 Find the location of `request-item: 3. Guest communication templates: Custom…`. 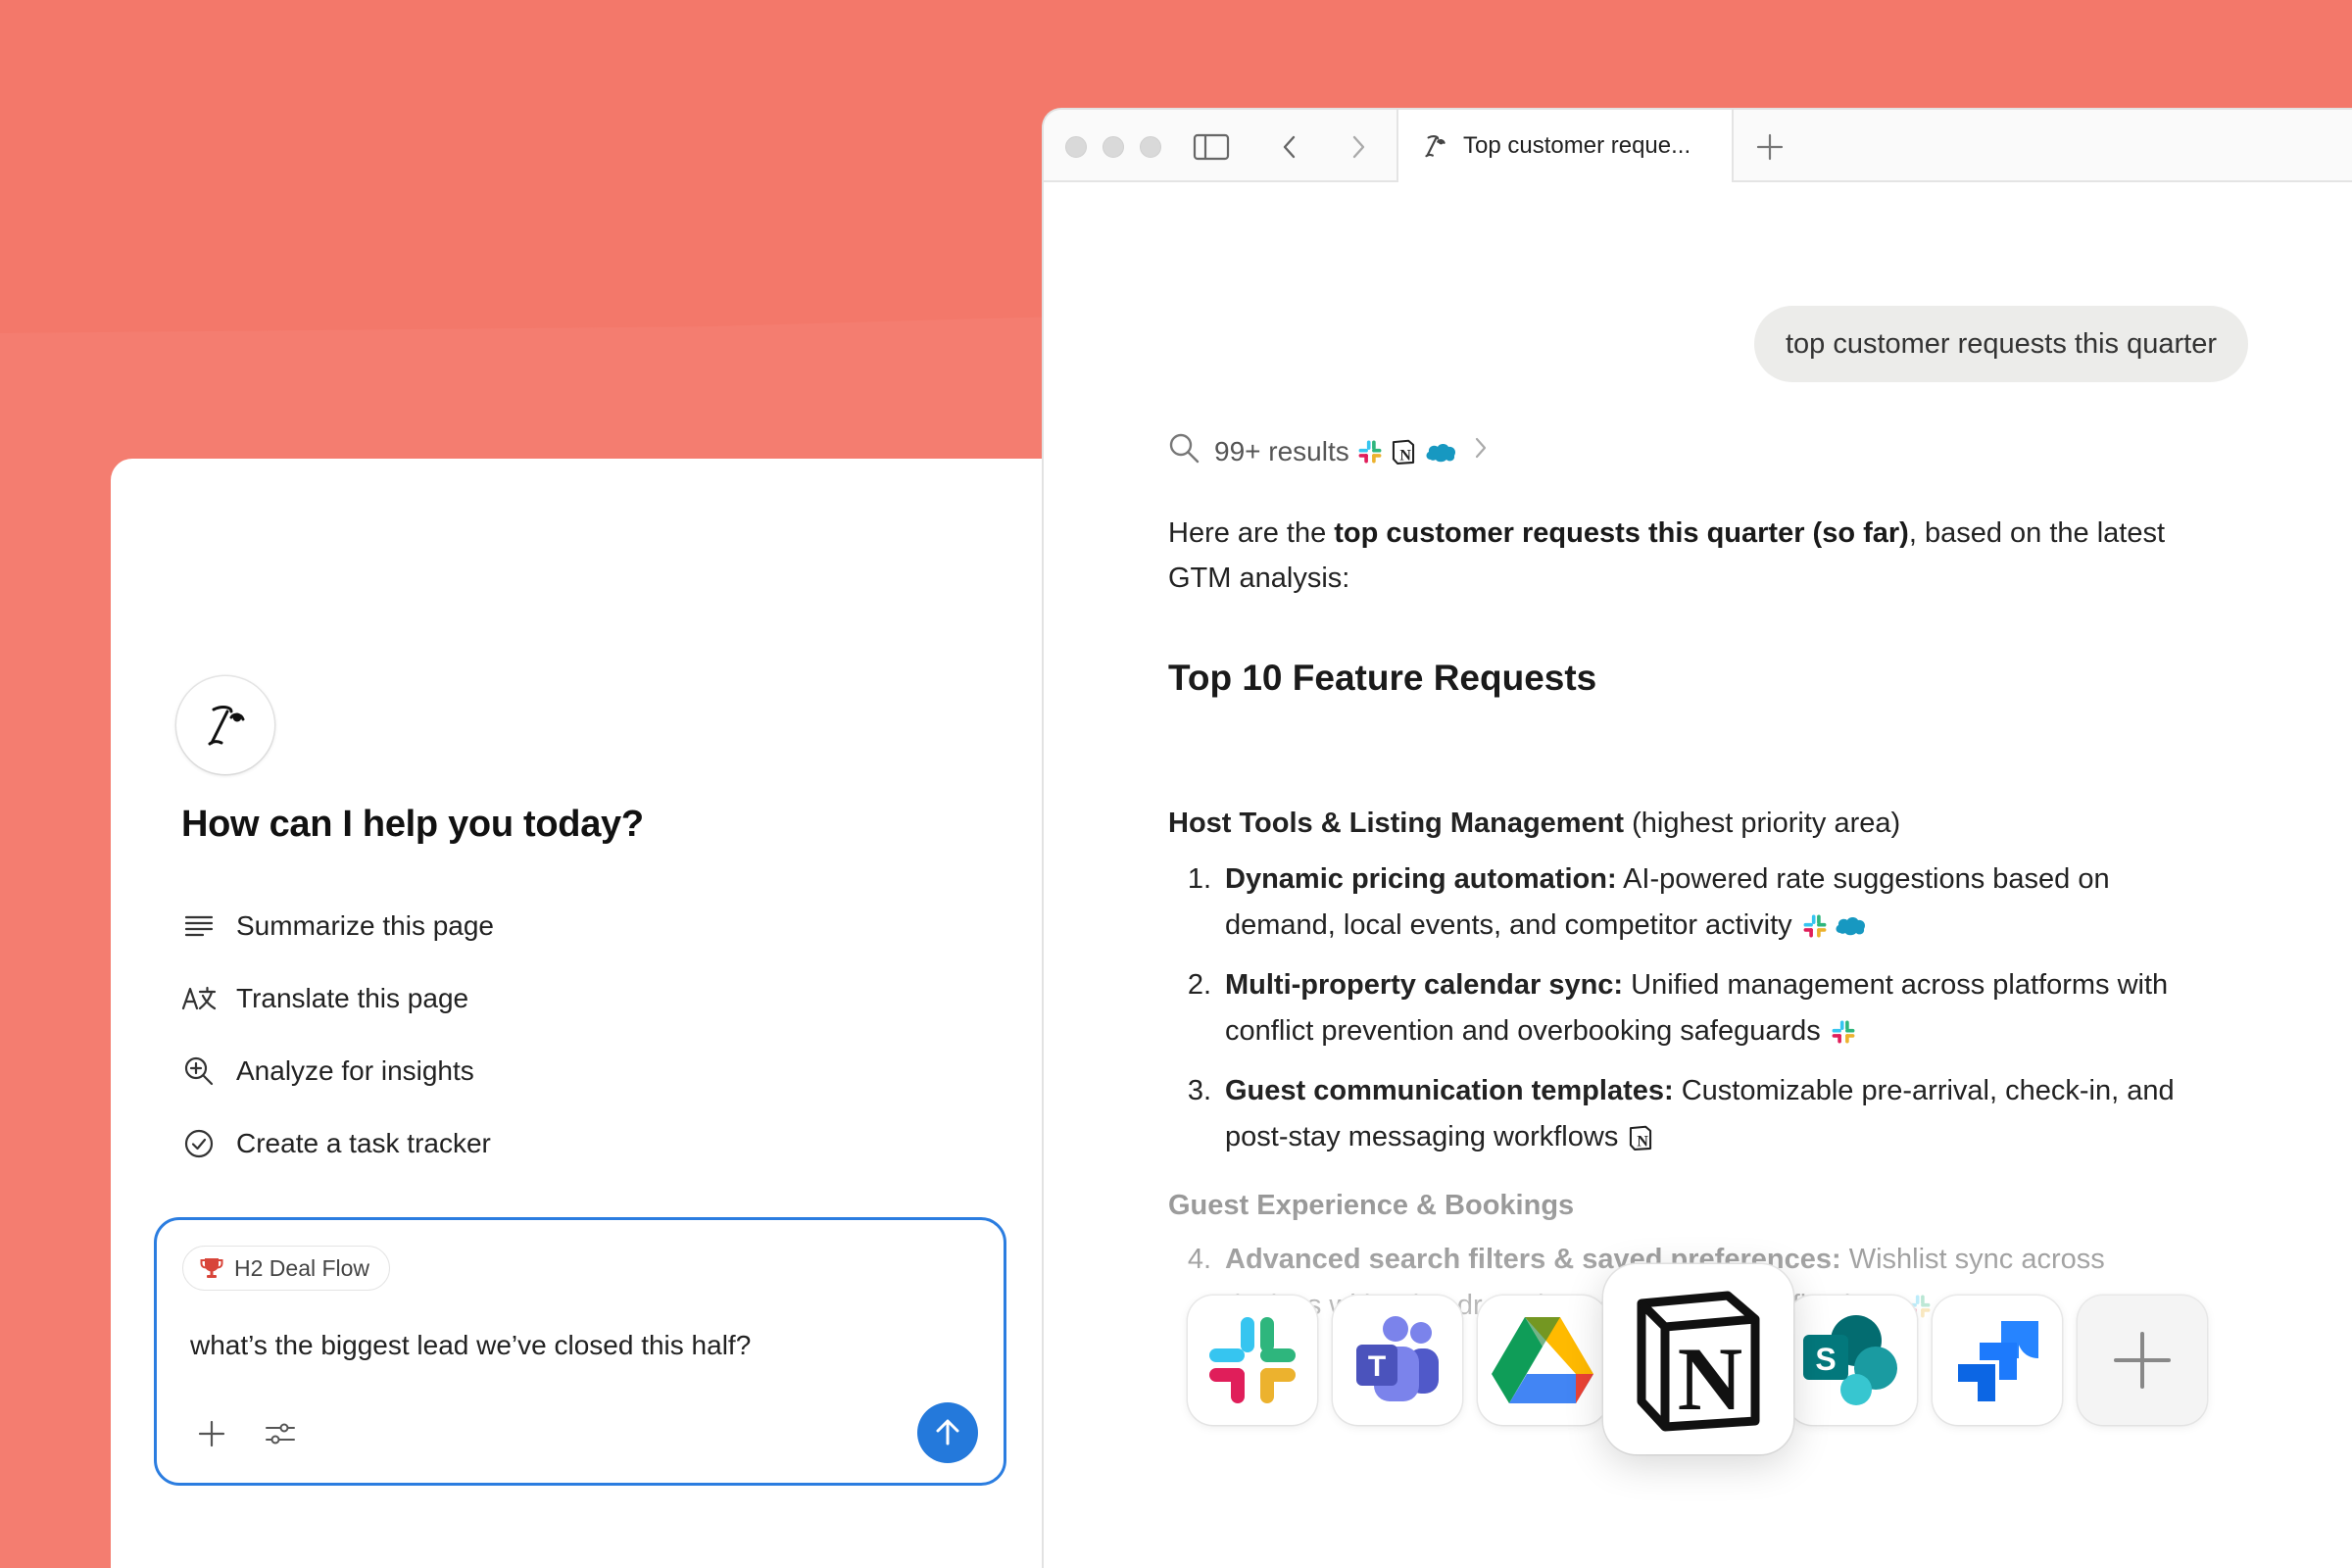

request-item: 3. Guest communication templates: Custom… is located at coordinates (1687, 1114).